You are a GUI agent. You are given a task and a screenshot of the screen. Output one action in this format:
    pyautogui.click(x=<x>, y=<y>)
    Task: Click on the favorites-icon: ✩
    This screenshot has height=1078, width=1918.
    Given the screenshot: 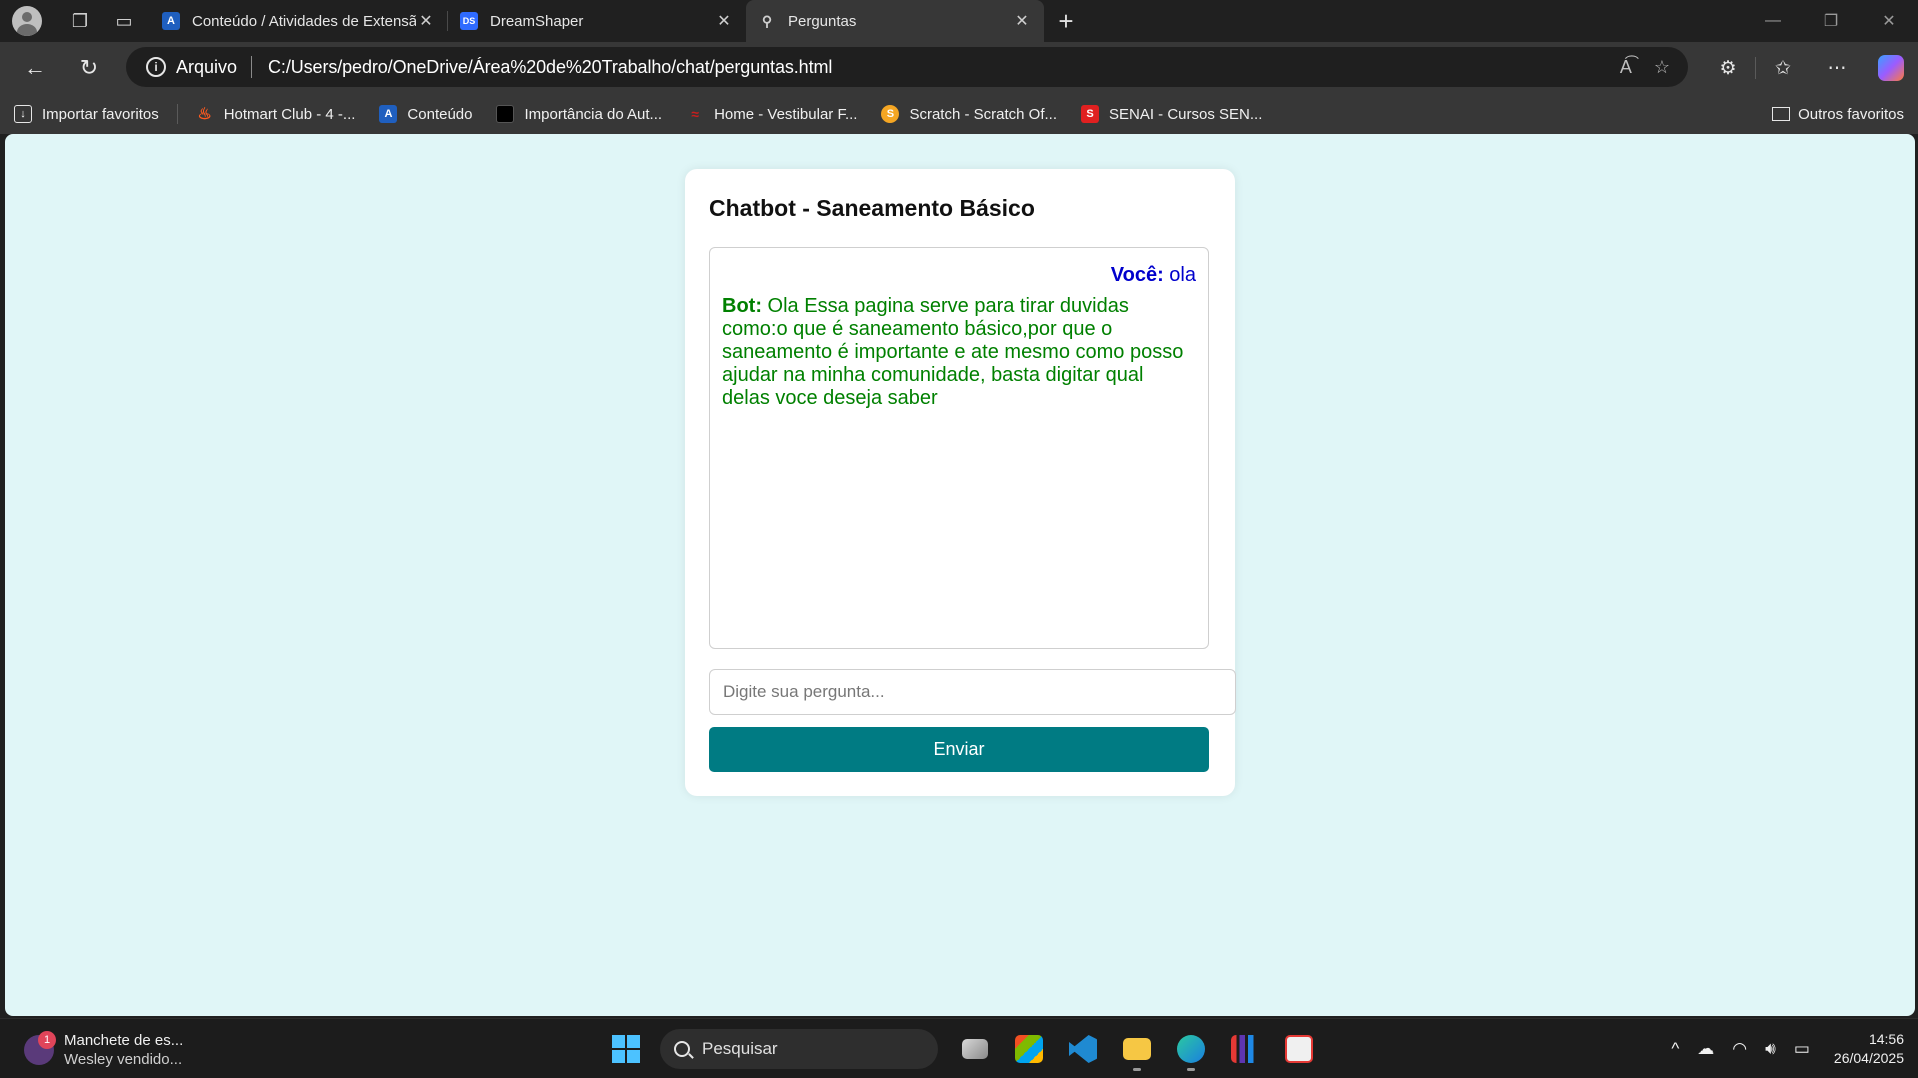 What is the action you would take?
    pyautogui.click(x=1783, y=68)
    